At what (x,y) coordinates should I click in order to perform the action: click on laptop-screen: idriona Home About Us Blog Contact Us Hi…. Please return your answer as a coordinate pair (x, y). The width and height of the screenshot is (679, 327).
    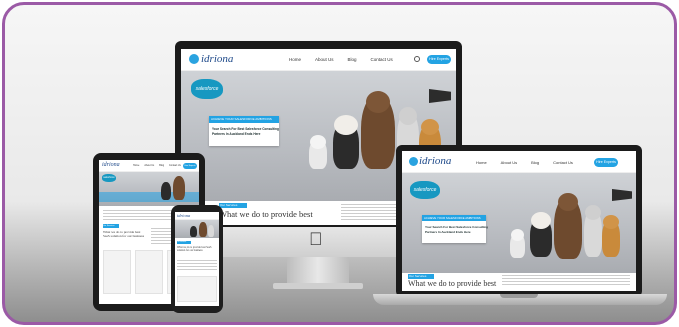
    Looking at the image, I should click on (519, 221).